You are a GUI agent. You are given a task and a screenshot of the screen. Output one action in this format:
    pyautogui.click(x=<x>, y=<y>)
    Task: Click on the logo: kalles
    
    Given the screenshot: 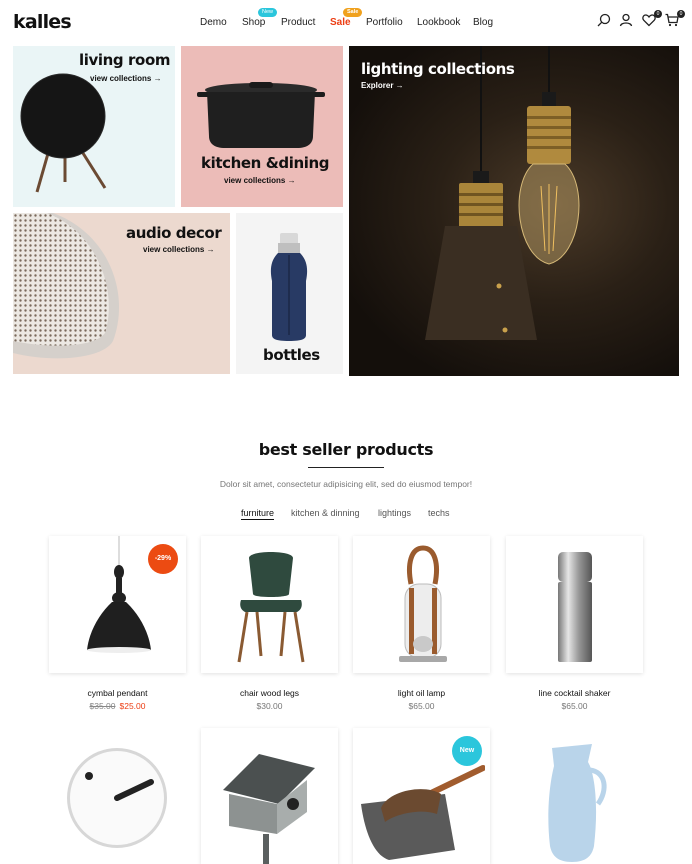 What is the action you would take?
    pyautogui.click(x=42, y=22)
    